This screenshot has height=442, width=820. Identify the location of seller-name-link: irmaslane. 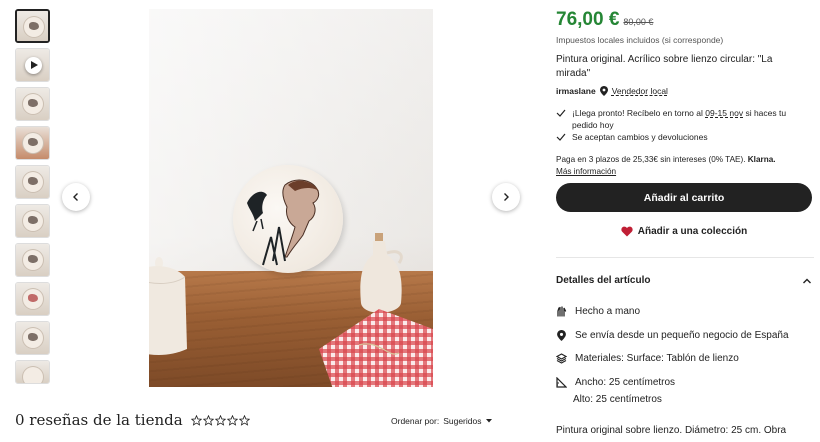
(576, 91).